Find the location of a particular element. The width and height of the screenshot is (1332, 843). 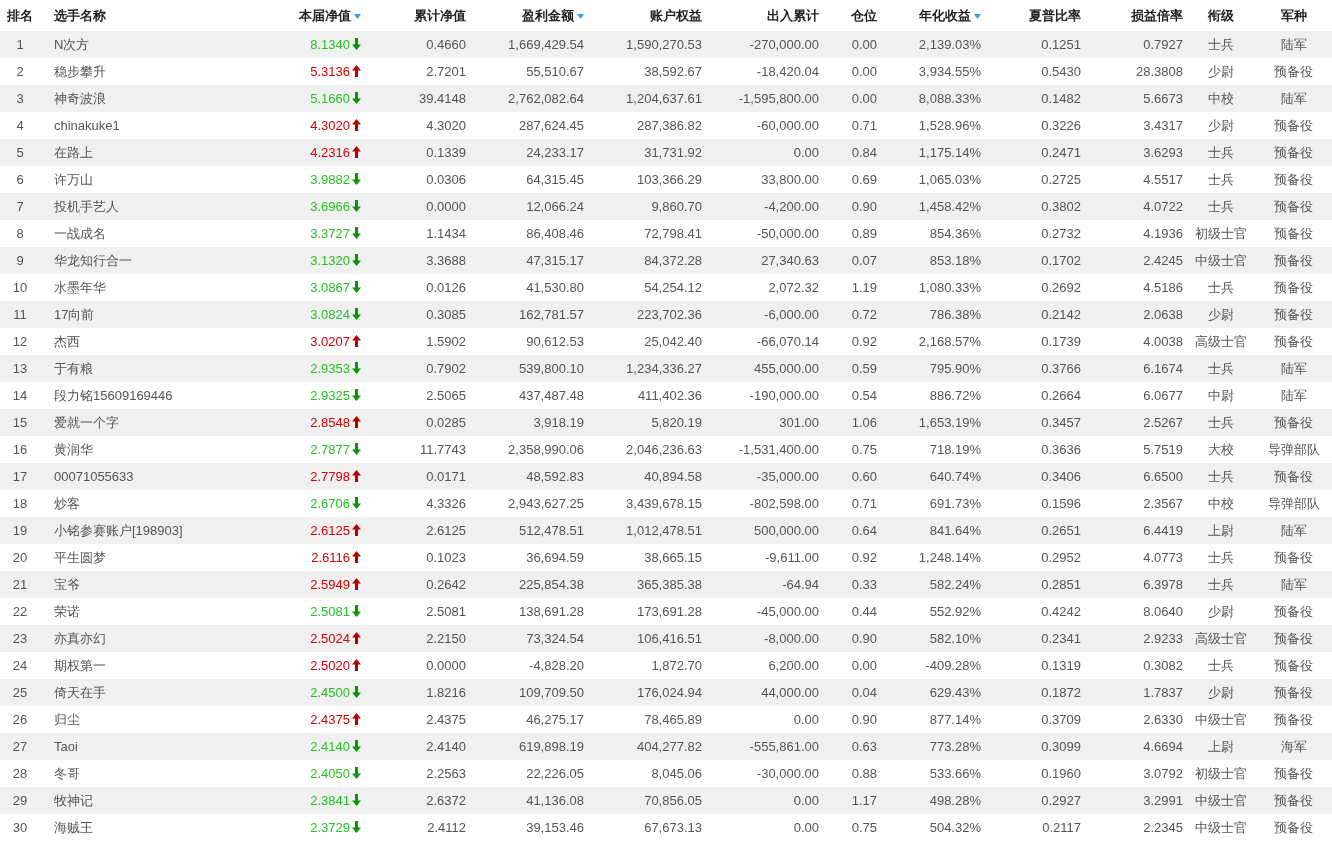

table-cell: 1.5902 is located at coordinates (417, 341).